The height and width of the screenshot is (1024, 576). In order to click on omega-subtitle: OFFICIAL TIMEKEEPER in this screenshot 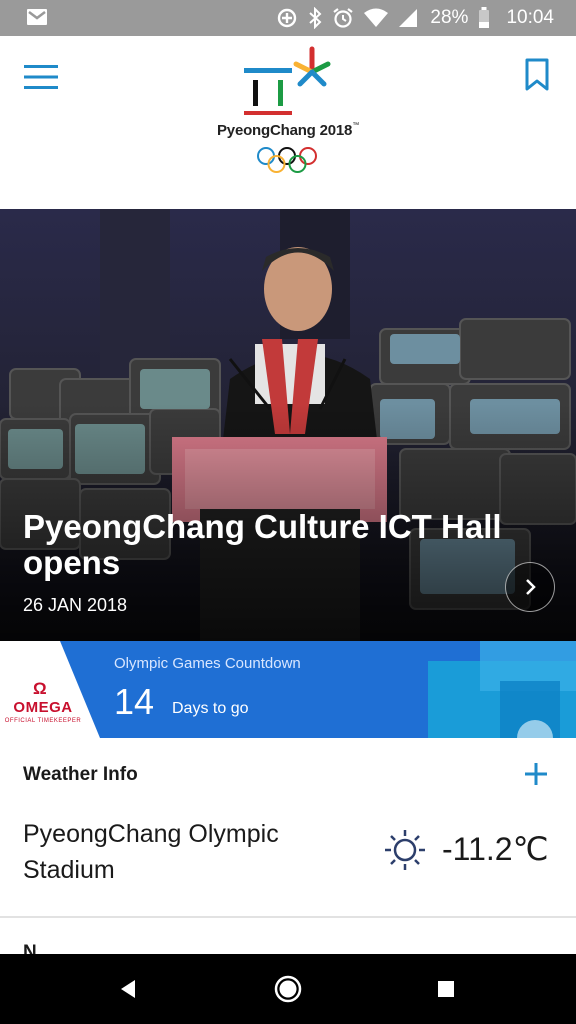, I will do `click(43, 721)`.